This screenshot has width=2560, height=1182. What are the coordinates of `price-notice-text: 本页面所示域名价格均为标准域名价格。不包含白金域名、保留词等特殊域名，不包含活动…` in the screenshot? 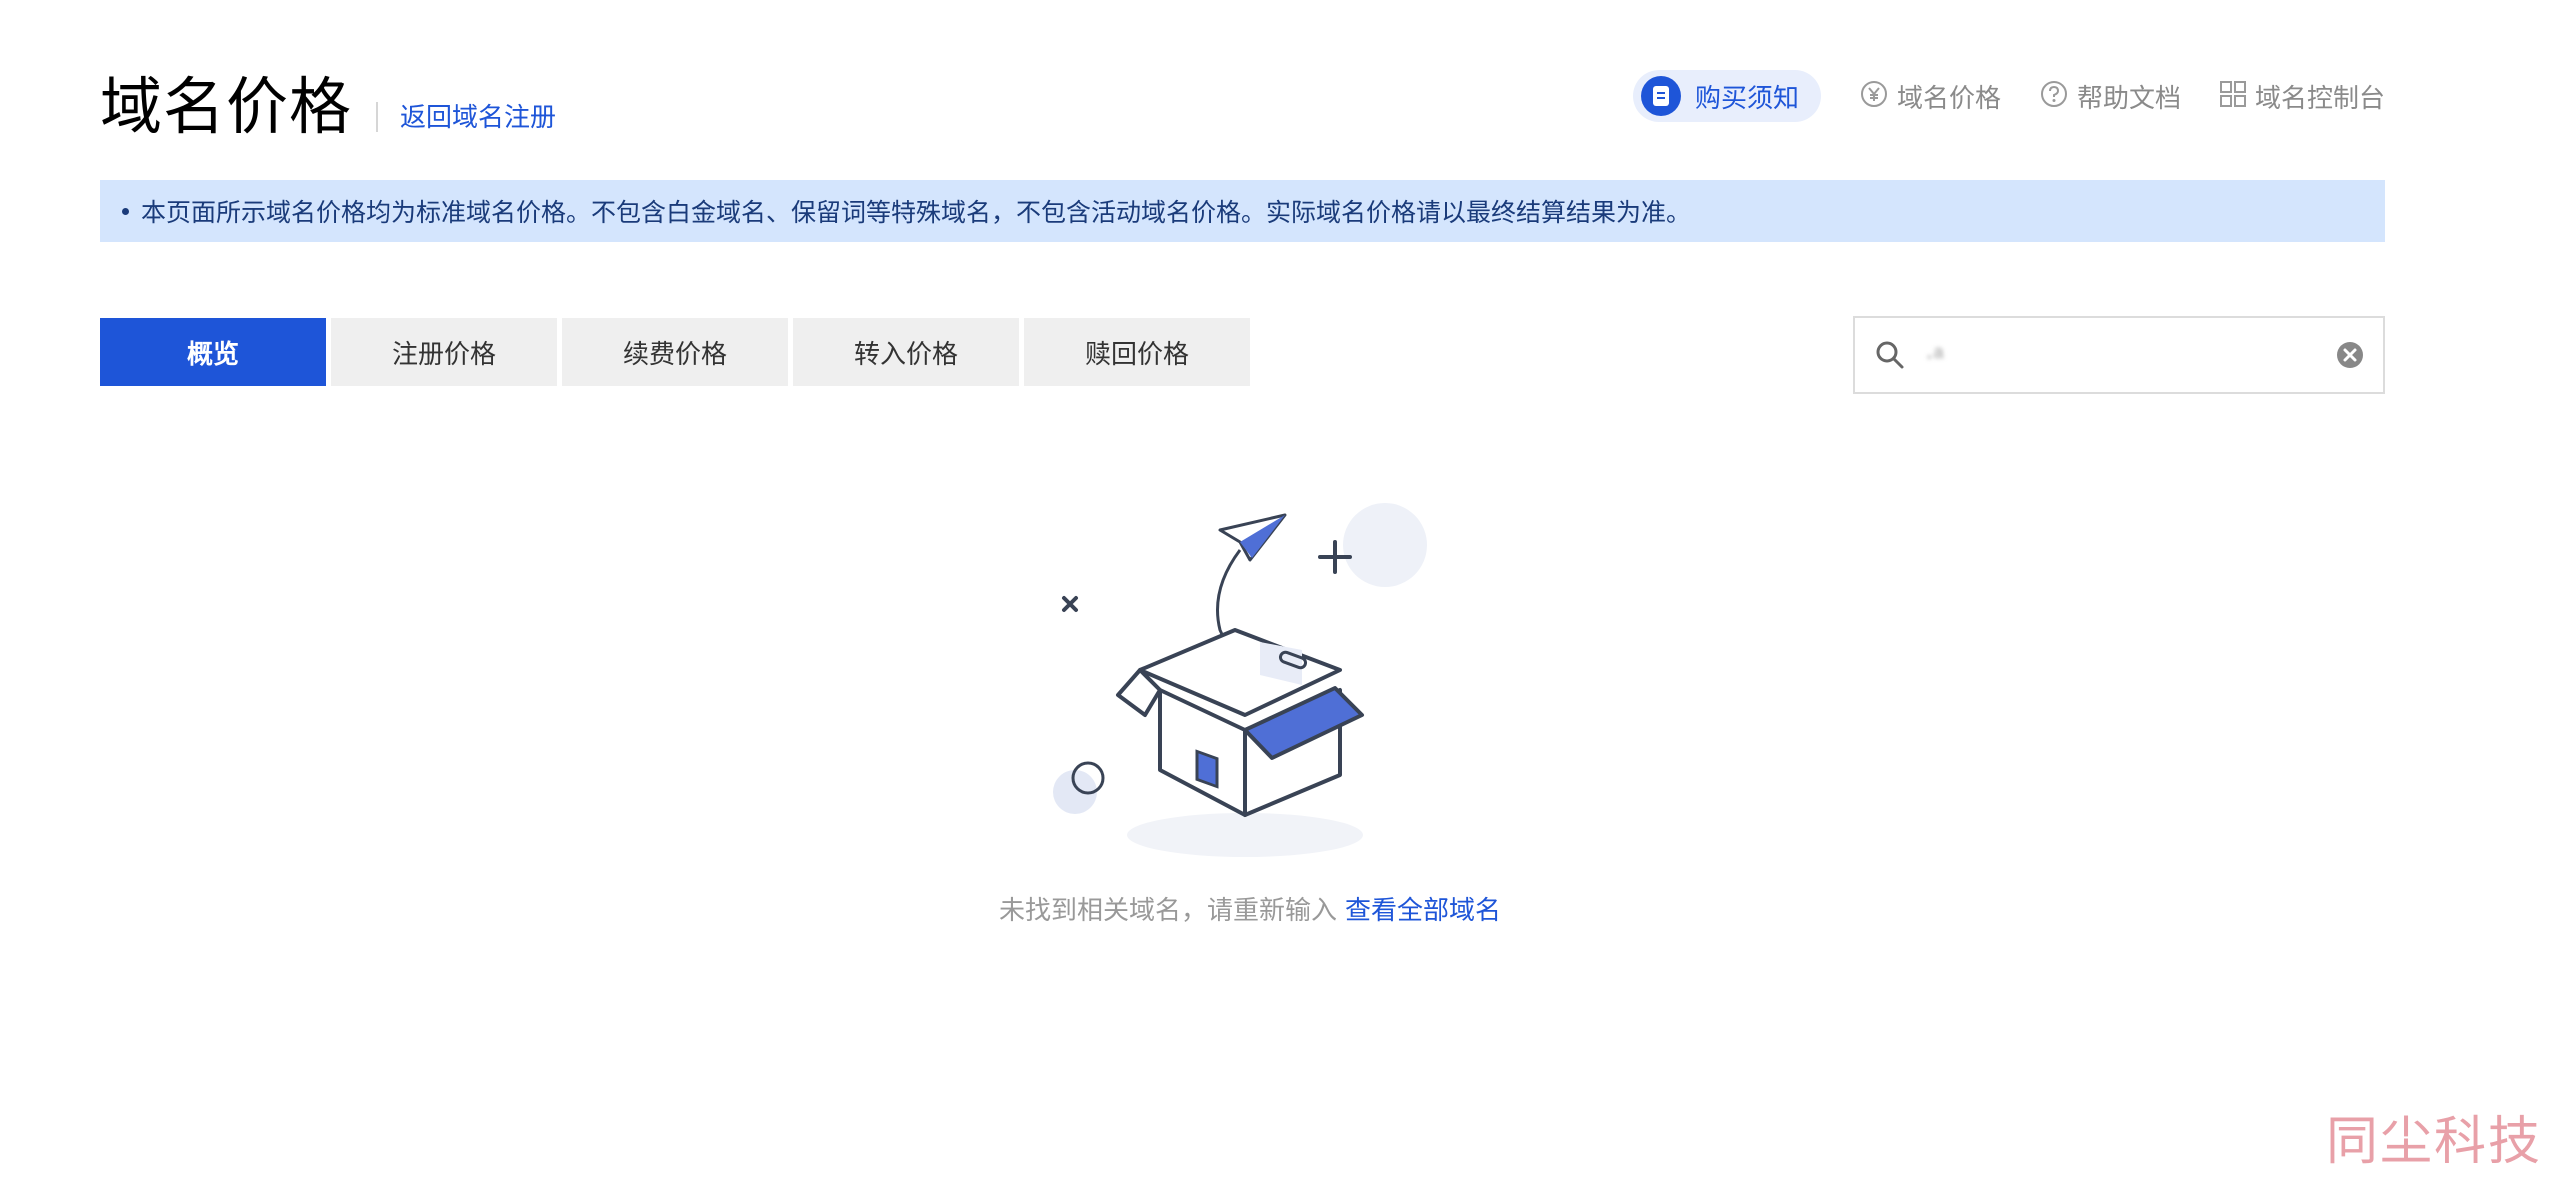 It's located at (916, 212).